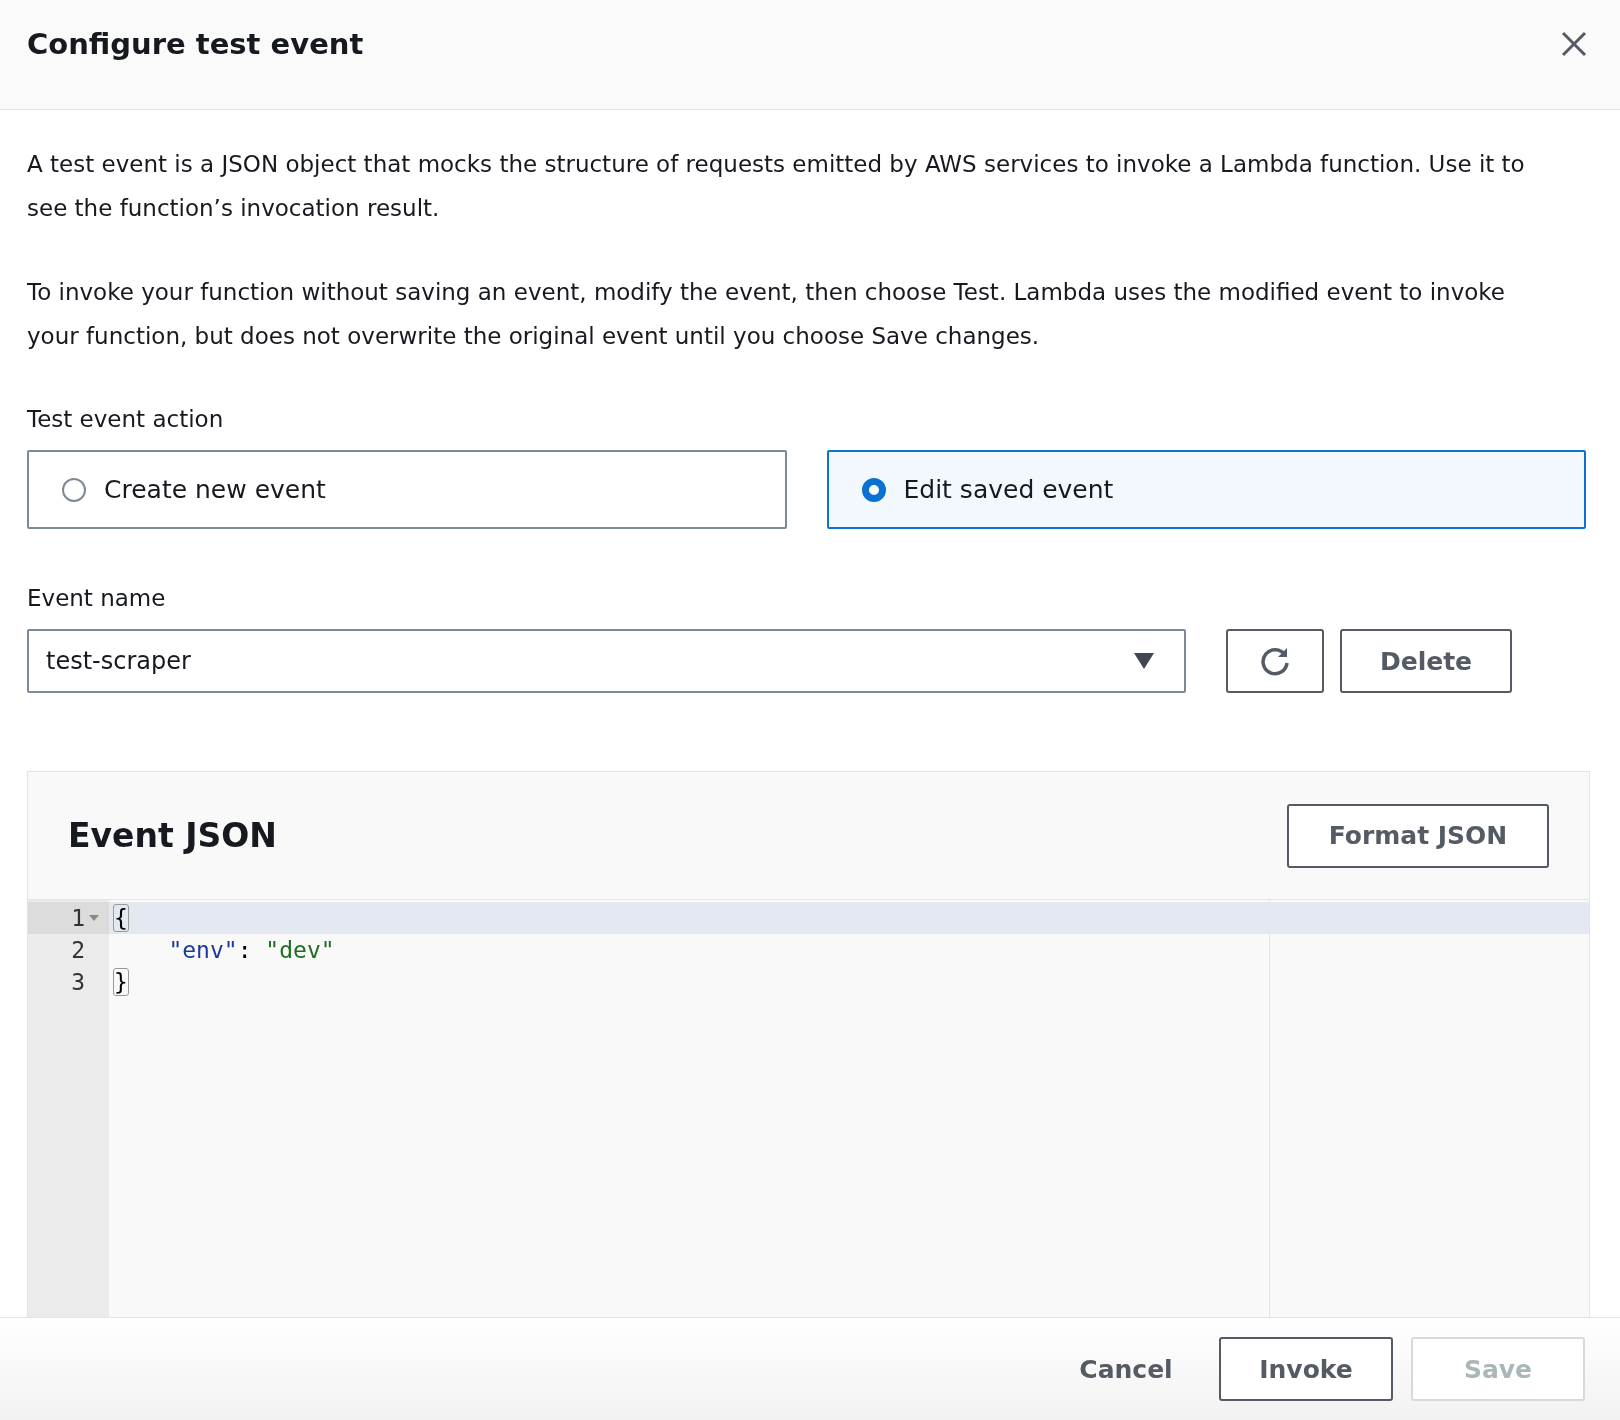 Image resolution: width=1620 pixels, height=1420 pixels. Describe the element at coordinates (78, 918) in the screenshot. I see `line-number: 1` at that location.